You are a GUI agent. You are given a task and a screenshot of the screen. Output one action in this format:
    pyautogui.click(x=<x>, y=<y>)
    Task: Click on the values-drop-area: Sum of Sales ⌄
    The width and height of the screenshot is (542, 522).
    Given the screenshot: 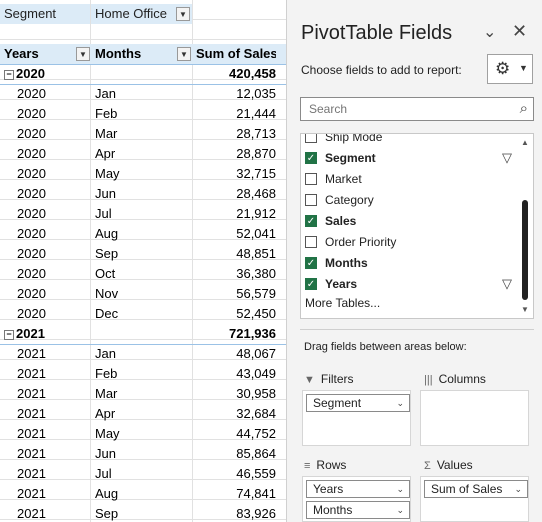 What is the action you would take?
    pyautogui.click(x=474, y=499)
    